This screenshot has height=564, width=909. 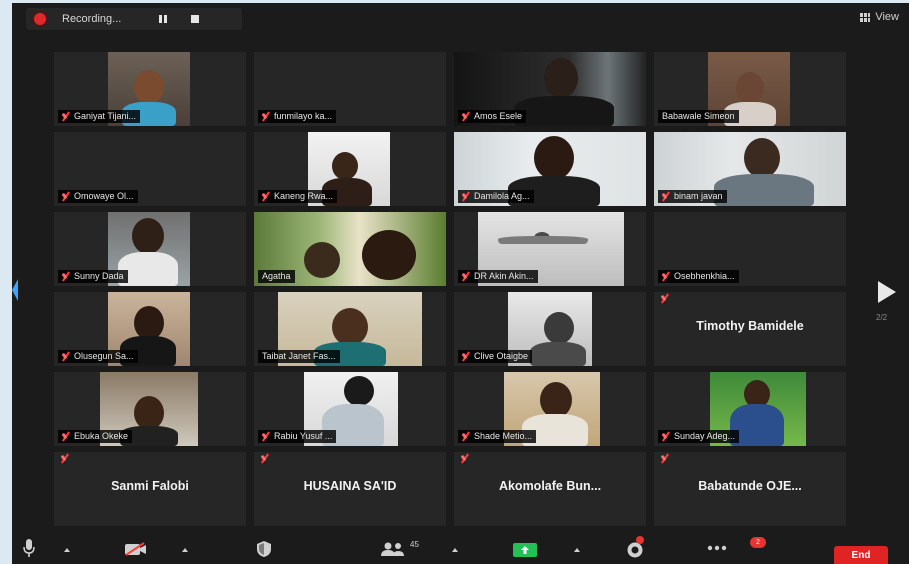 I want to click on previous-page-arrow-icon, so click(x=15, y=290).